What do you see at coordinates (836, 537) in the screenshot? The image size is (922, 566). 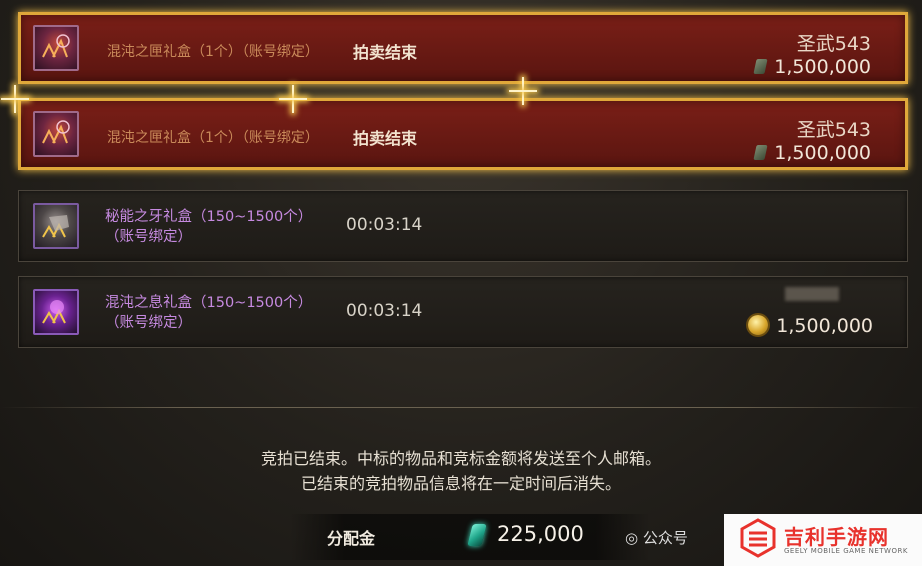 I see `watermark-logo-cn: 吉利手游网` at bounding box center [836, 537].